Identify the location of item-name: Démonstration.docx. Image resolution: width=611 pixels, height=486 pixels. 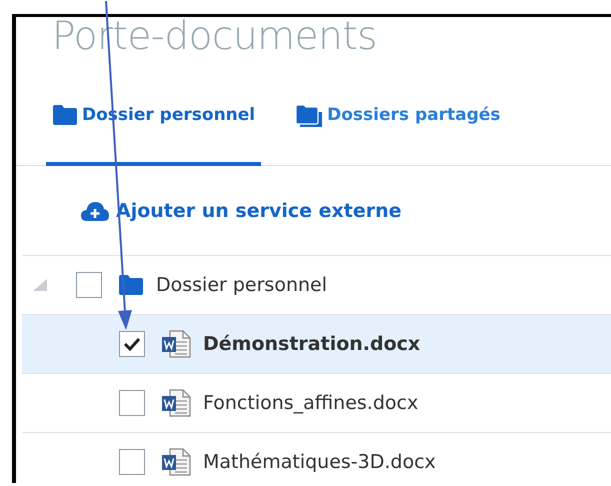
(311, 344).